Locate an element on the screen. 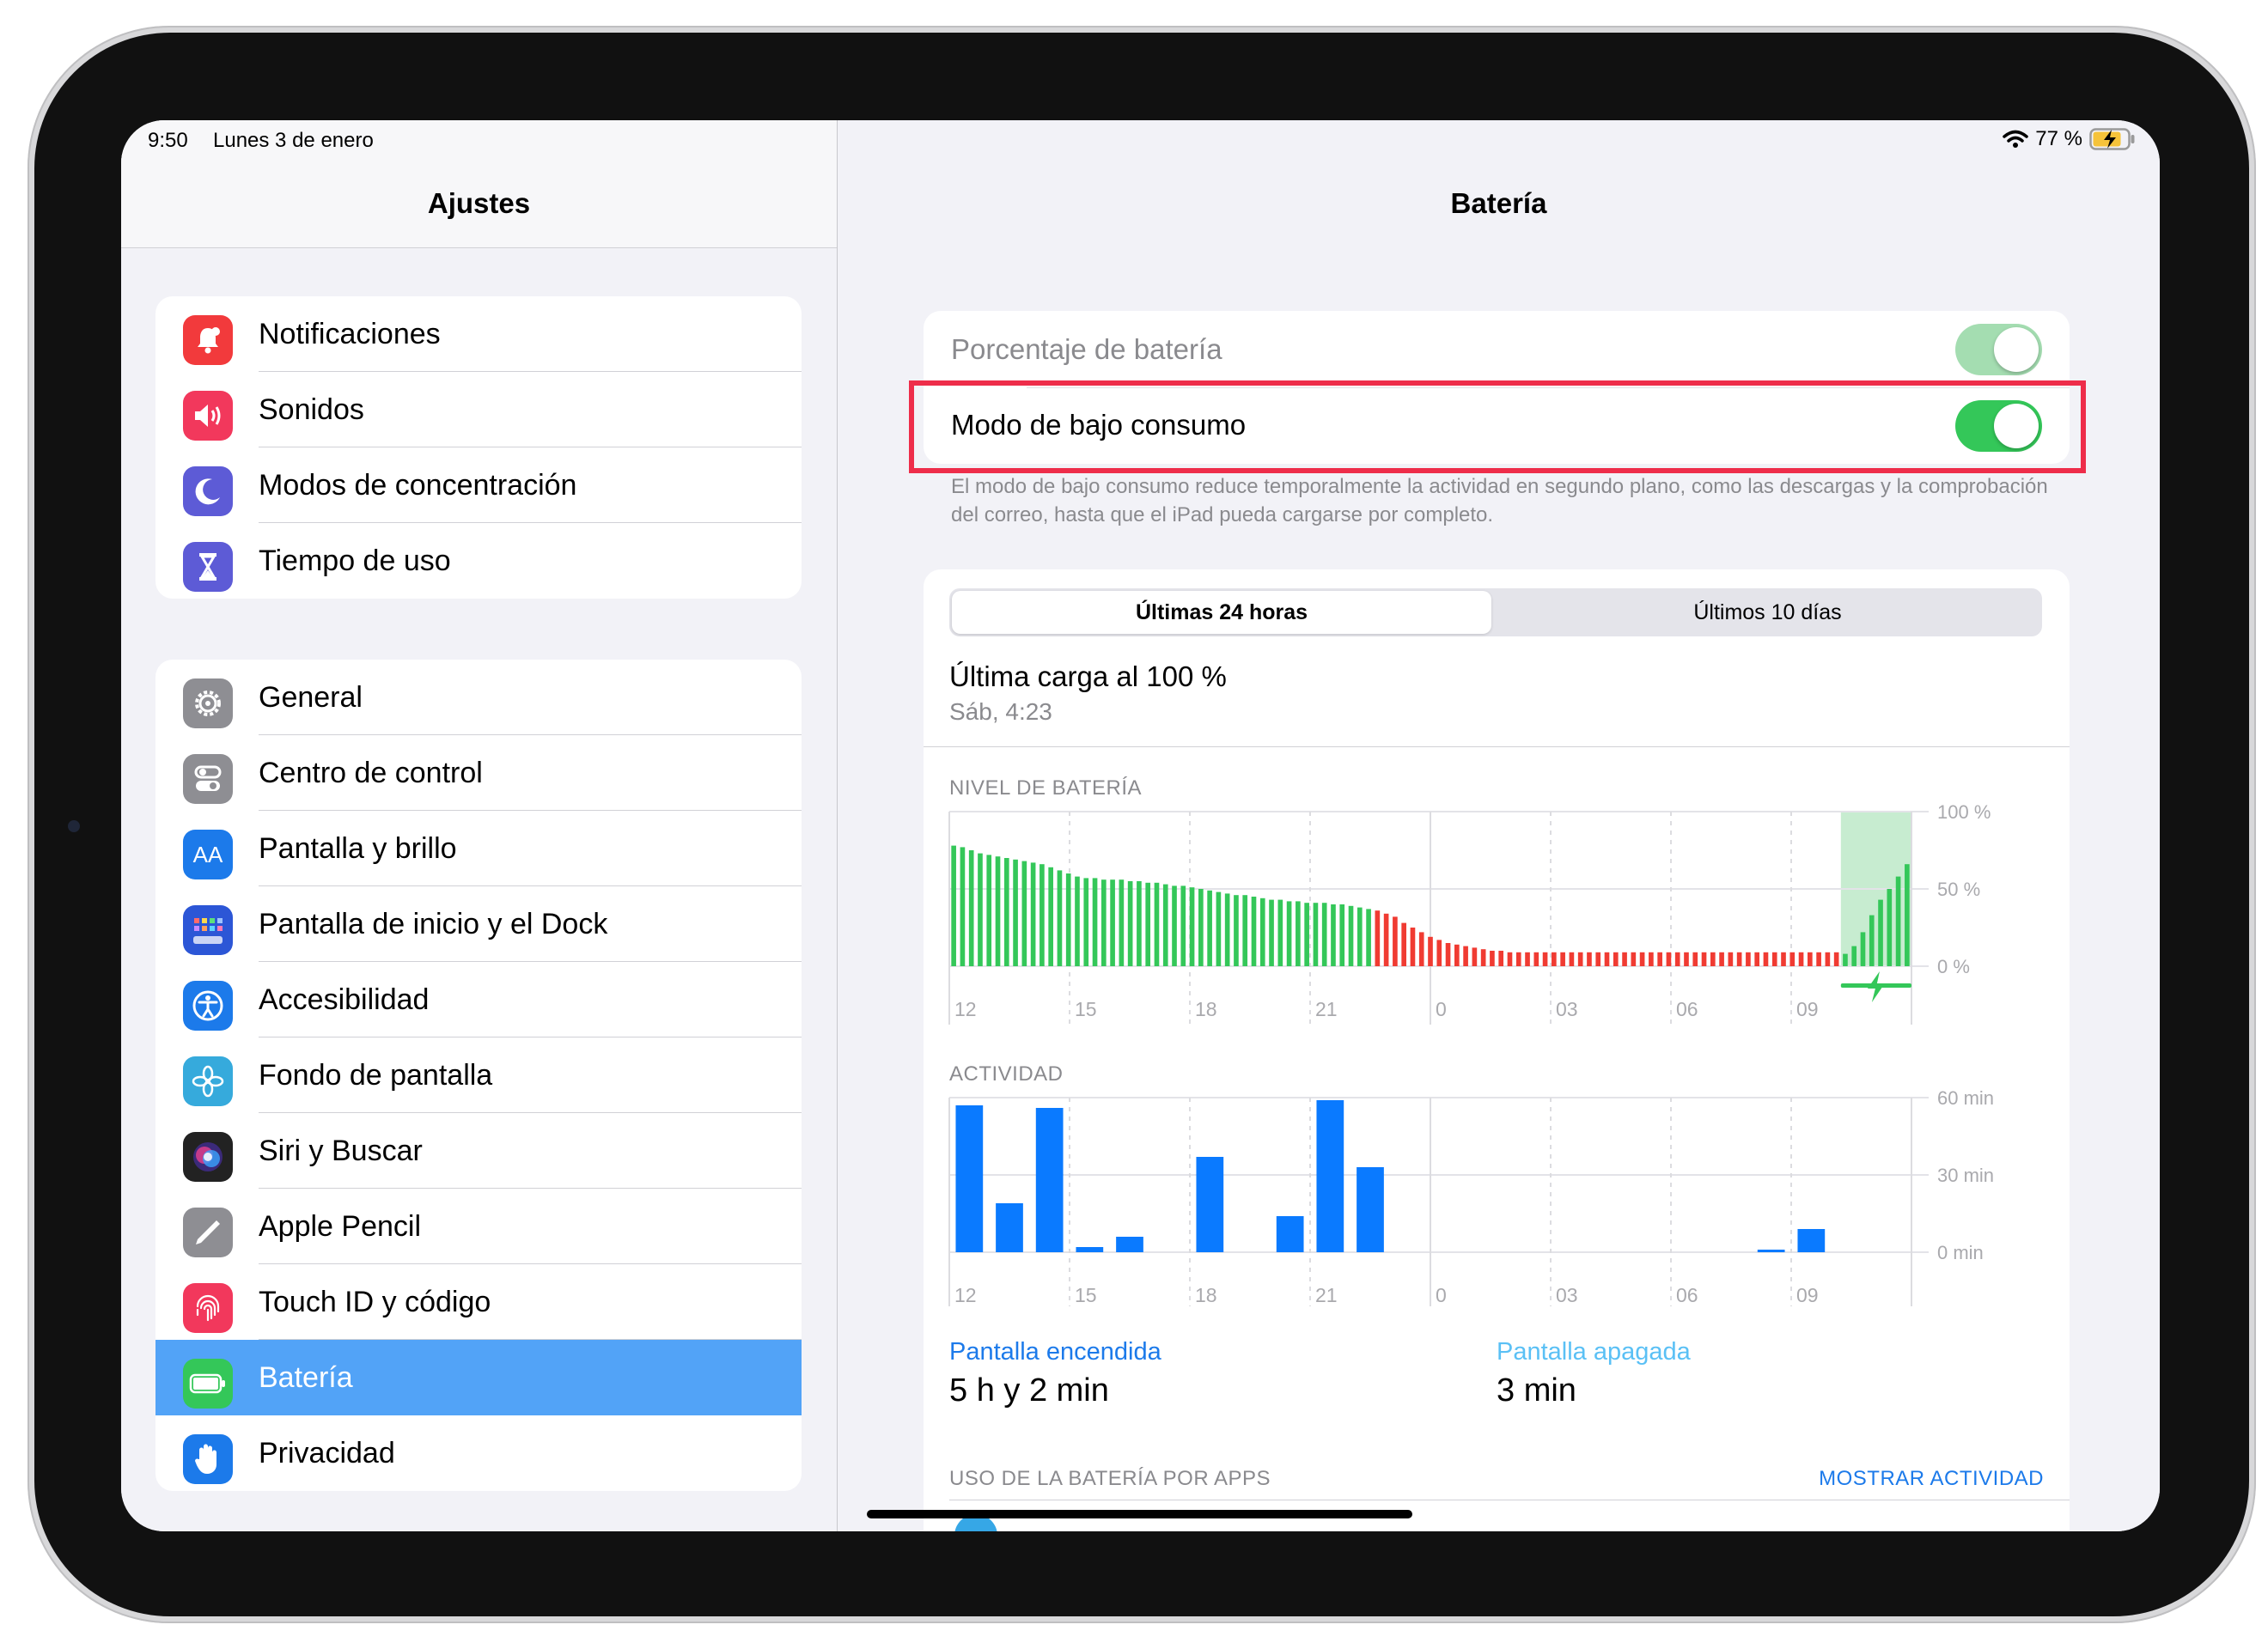 The image size is (2268, 1649). sidebar-item-general: General is located at coordinates (478, 698).